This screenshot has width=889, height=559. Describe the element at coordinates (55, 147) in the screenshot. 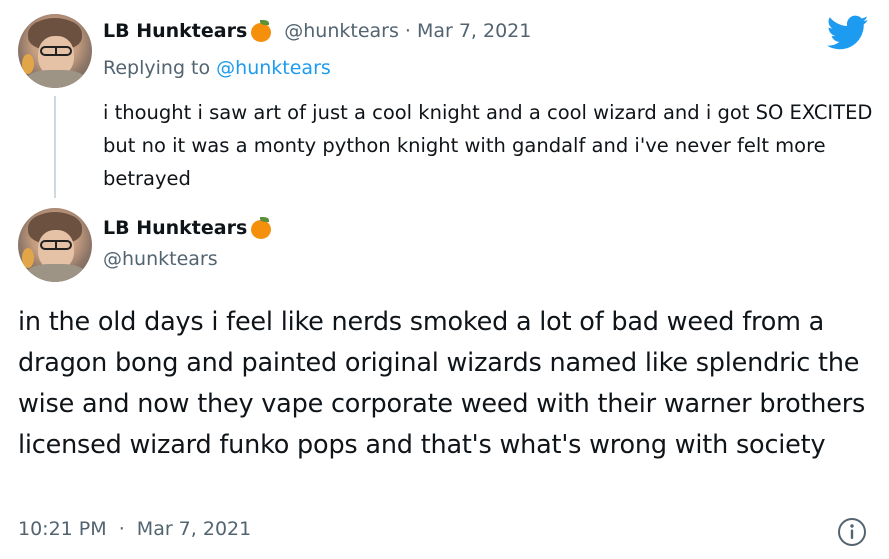

I see `thread-line` at that location.